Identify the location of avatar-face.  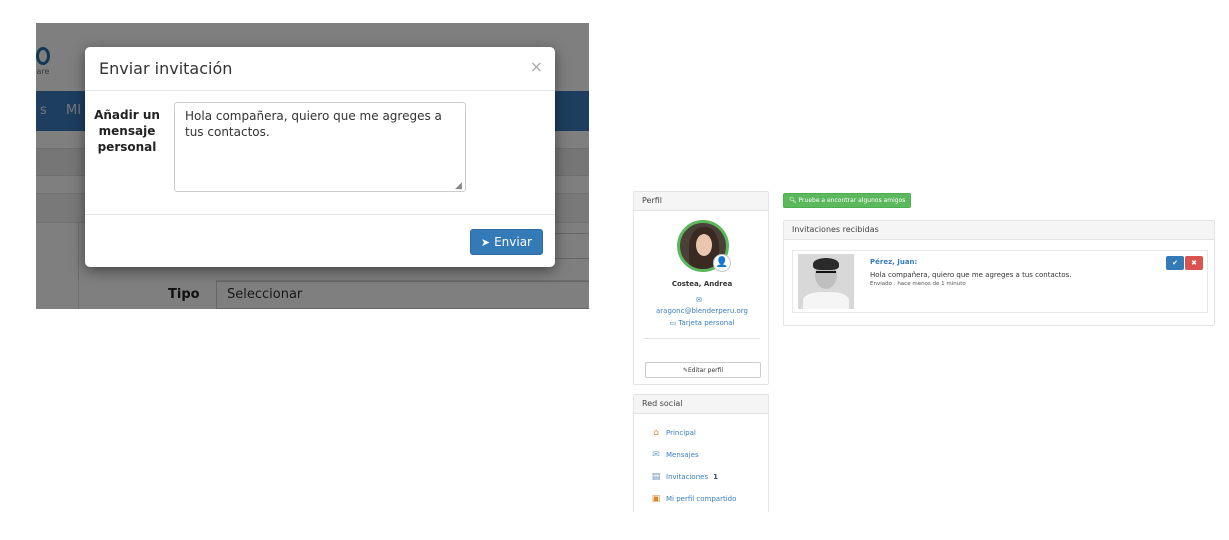
(704, 245).